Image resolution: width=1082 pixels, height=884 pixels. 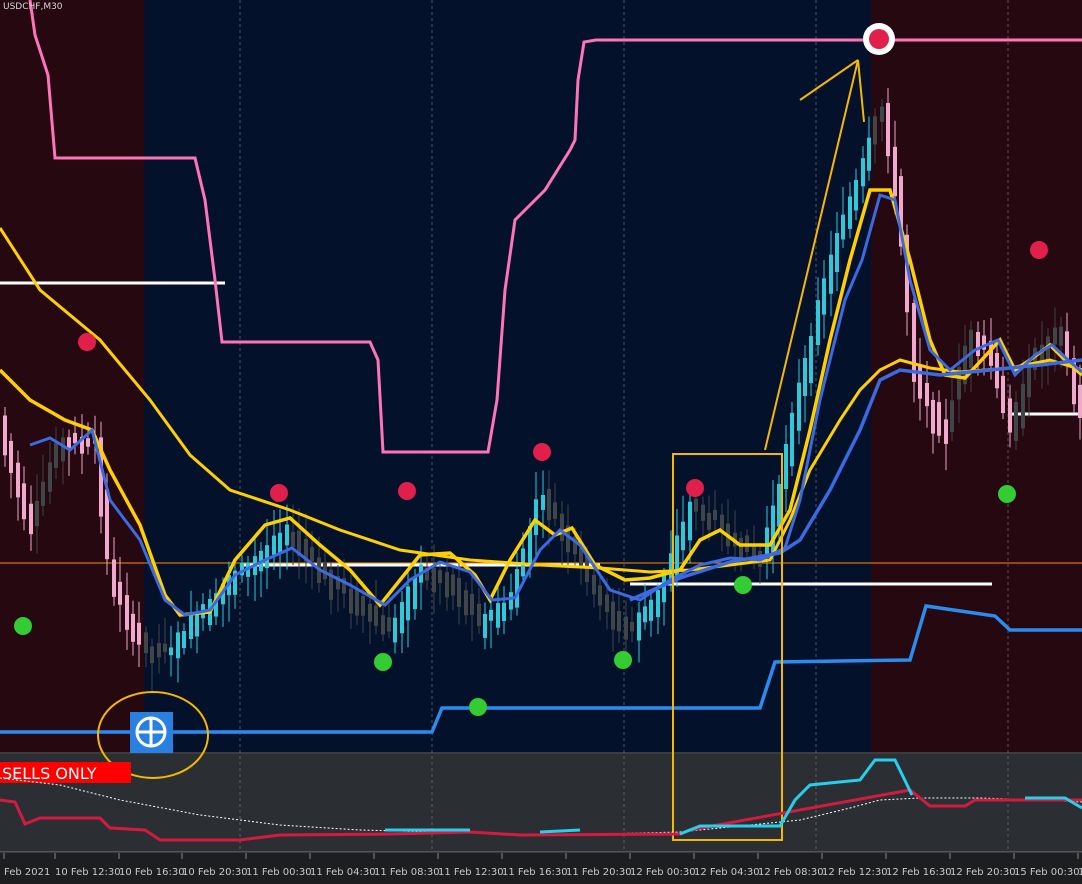 What do you see at coordinates (535, 872) in the screenshot?
I see `time-tick-label-8: 11 Feb 16:30` at bounding box center [535, 872].